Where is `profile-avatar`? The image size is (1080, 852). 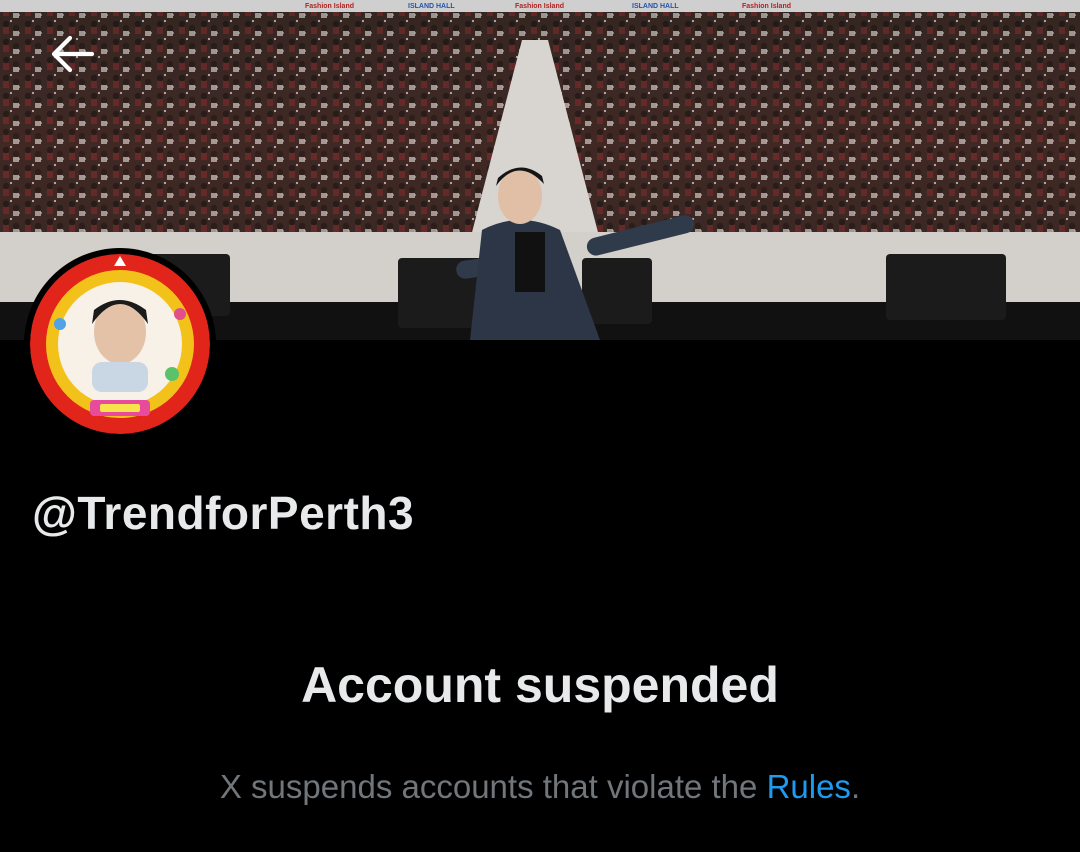 profile-avatar is located at coordinates (120, 344).